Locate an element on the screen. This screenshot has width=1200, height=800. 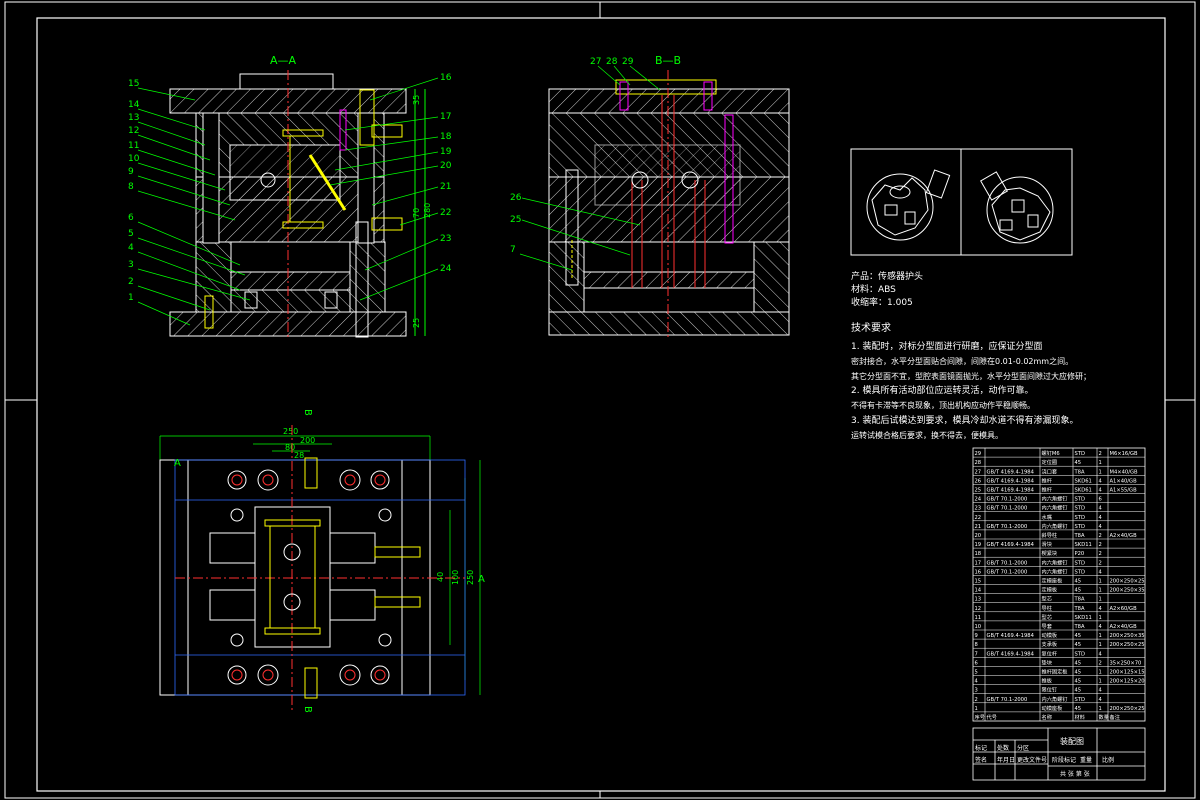
bom-cell-note: A2×60/GB is located at coordinates (1124, 609).